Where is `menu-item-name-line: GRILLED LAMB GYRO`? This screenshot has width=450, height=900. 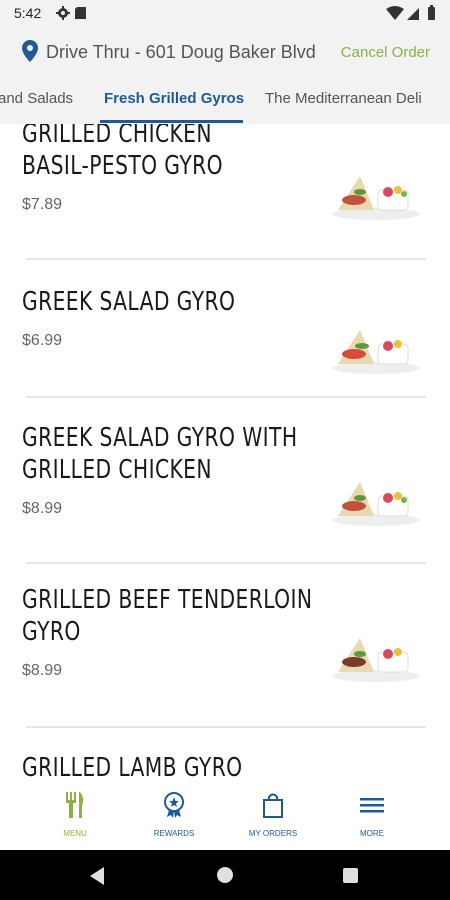 menu-item-name-line: GRILLED LAMB GYRO is located at coordinates (132, 766).